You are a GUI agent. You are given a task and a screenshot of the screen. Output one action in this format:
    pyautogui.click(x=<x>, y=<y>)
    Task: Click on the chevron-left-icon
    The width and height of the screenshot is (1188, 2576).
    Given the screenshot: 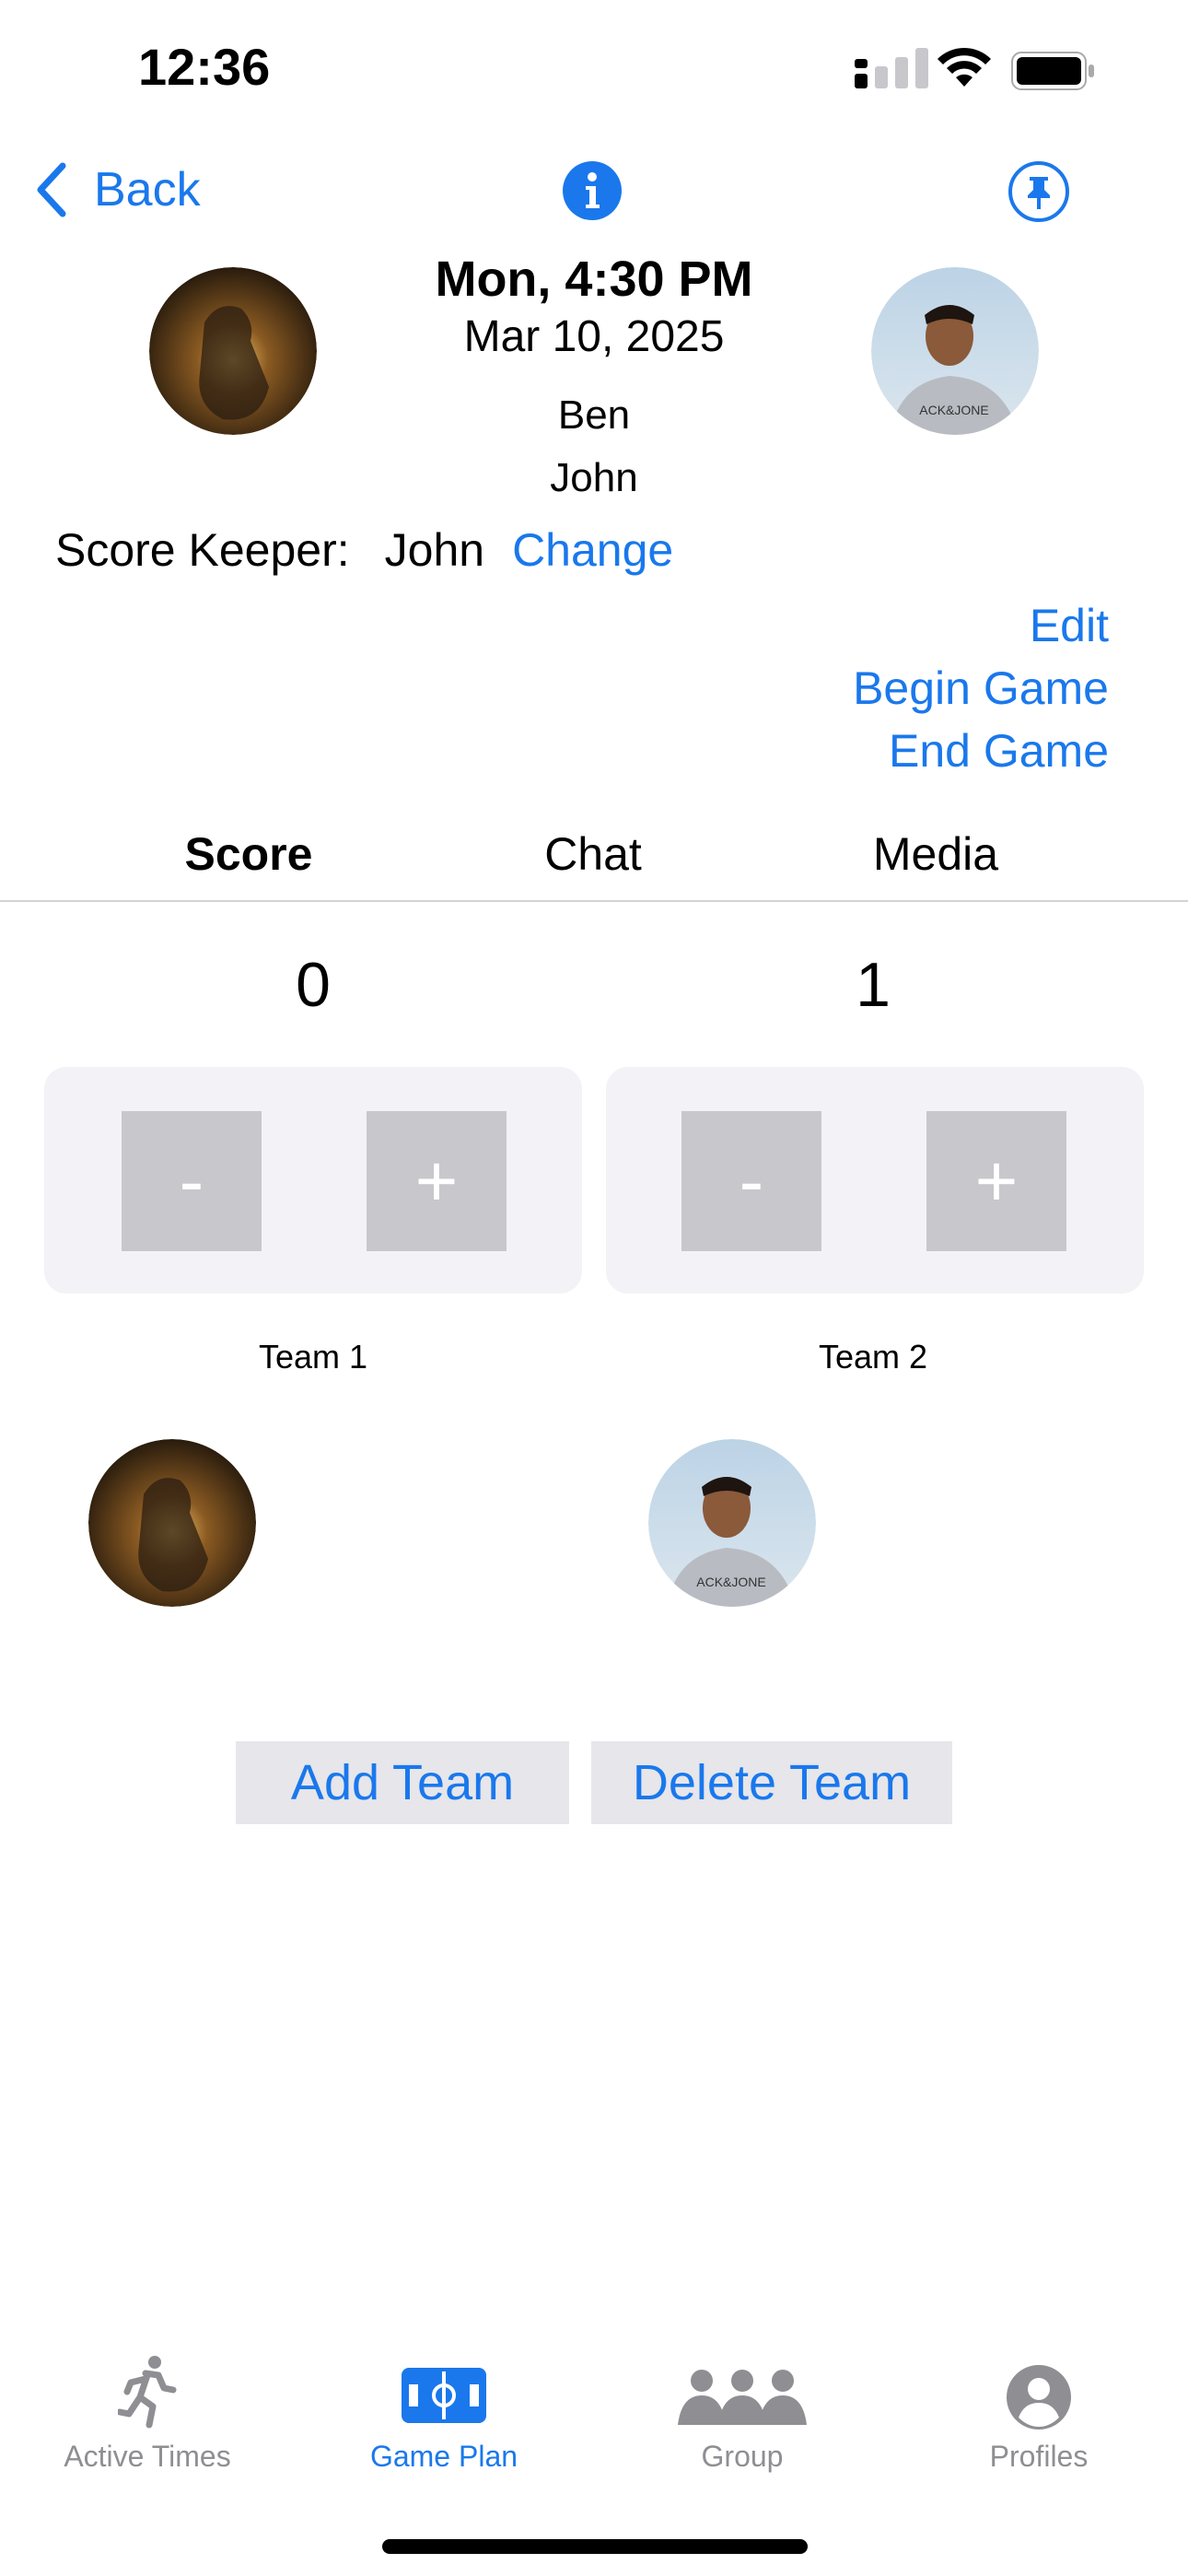 What is the action you would take?
    pyautogui.click(x=51, y=189)
    